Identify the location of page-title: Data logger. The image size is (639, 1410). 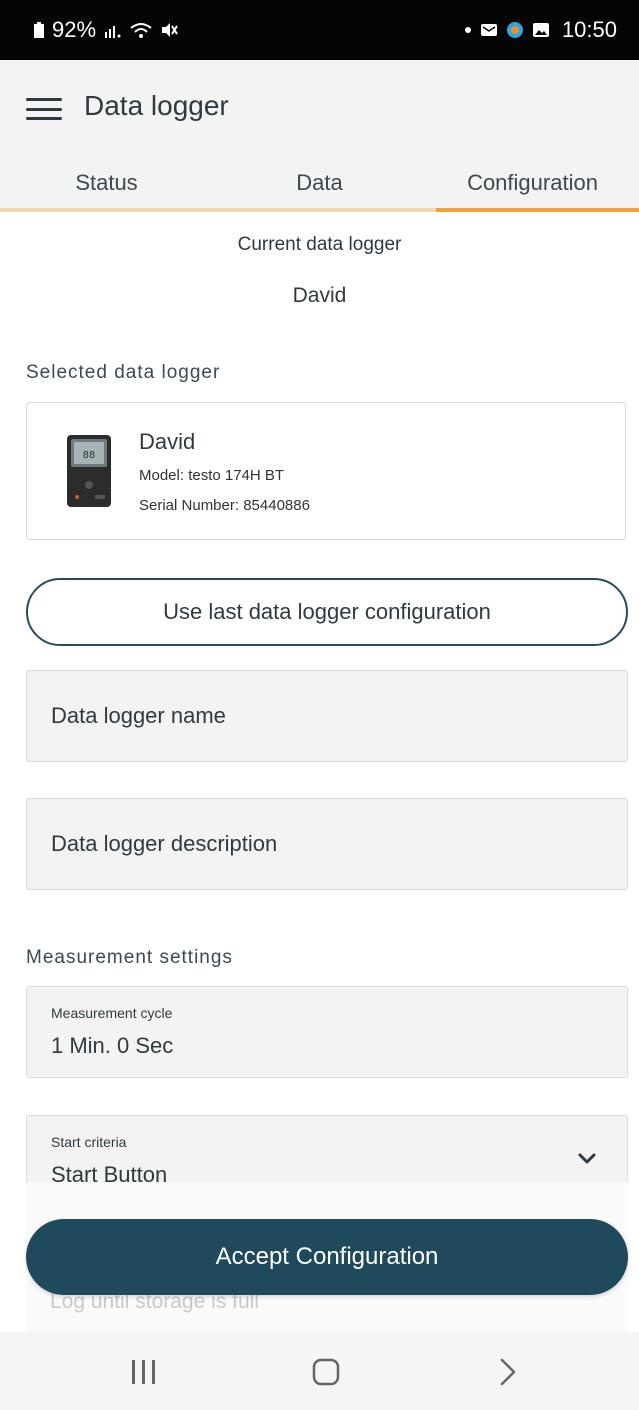
(156, 105).